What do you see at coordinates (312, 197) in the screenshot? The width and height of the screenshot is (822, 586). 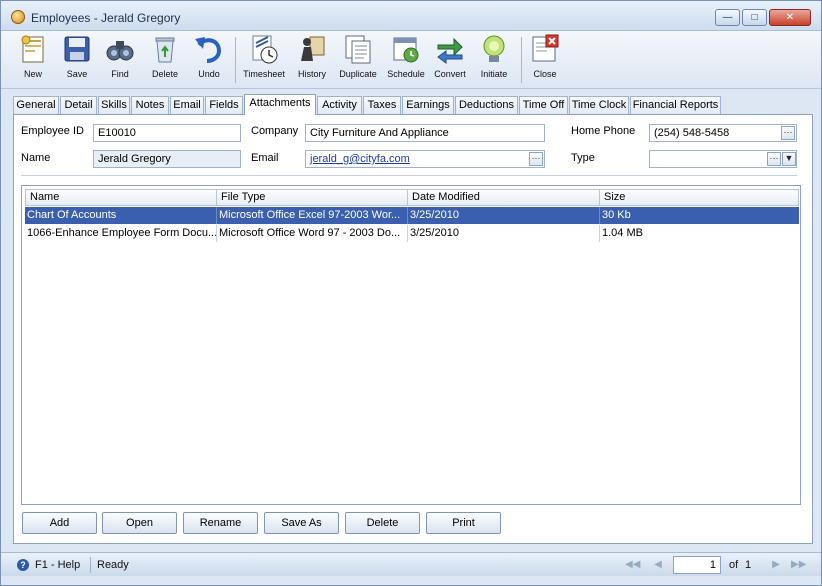 I see `column-header-file-type: File Type` at bounding box center [312, 197].